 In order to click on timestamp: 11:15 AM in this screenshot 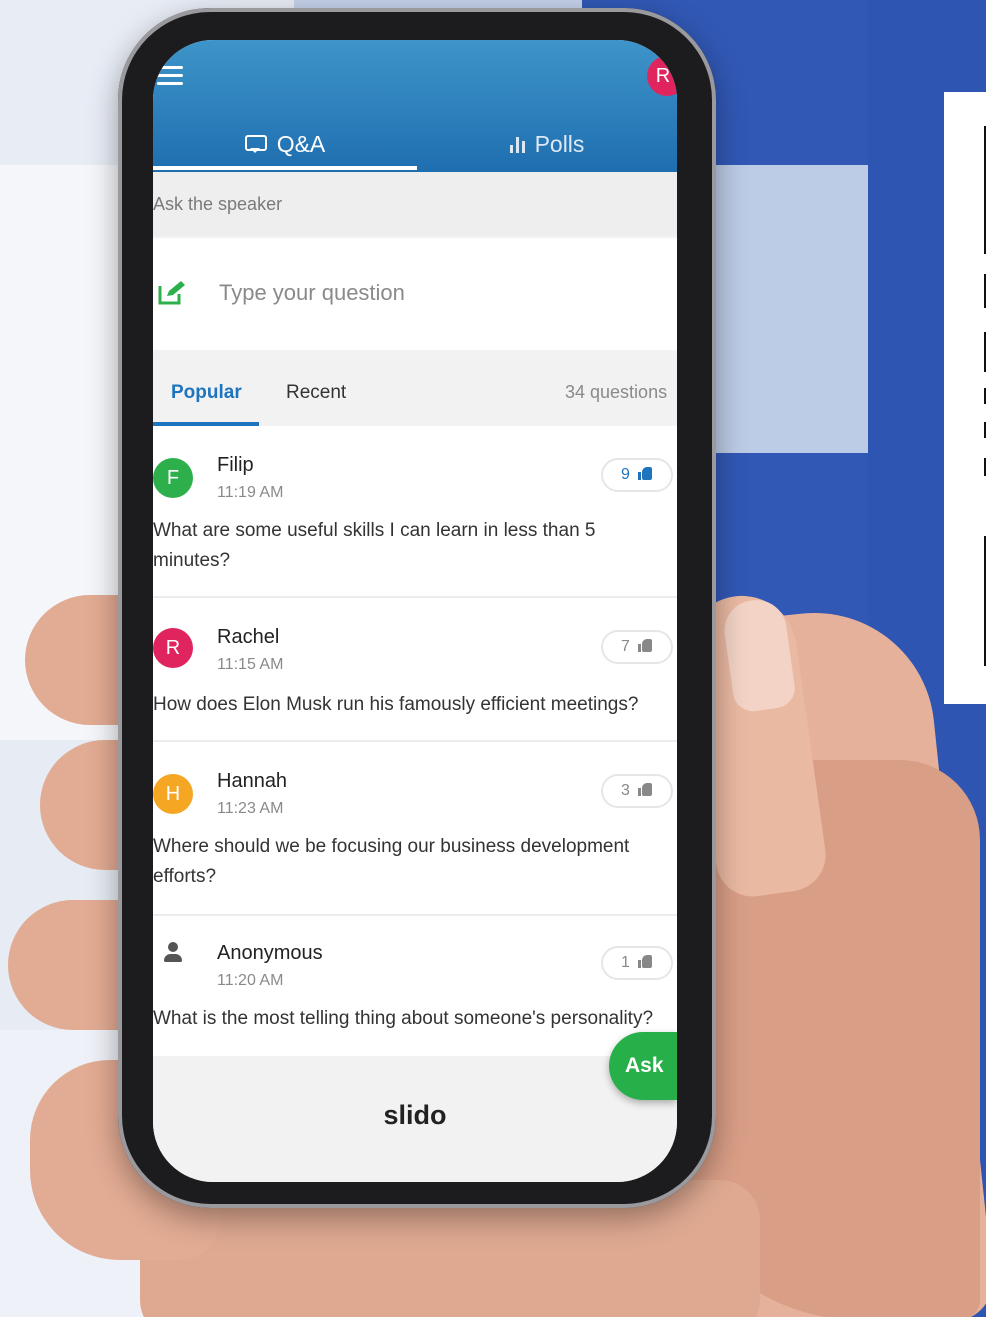, I will do `click(250, 664)`.